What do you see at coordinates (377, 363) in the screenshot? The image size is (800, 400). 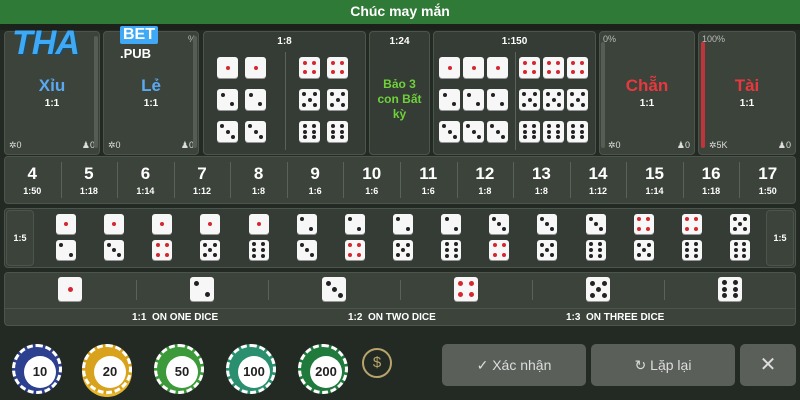 I see `chip-settings-icon: $` at bounding box center [377, 363].